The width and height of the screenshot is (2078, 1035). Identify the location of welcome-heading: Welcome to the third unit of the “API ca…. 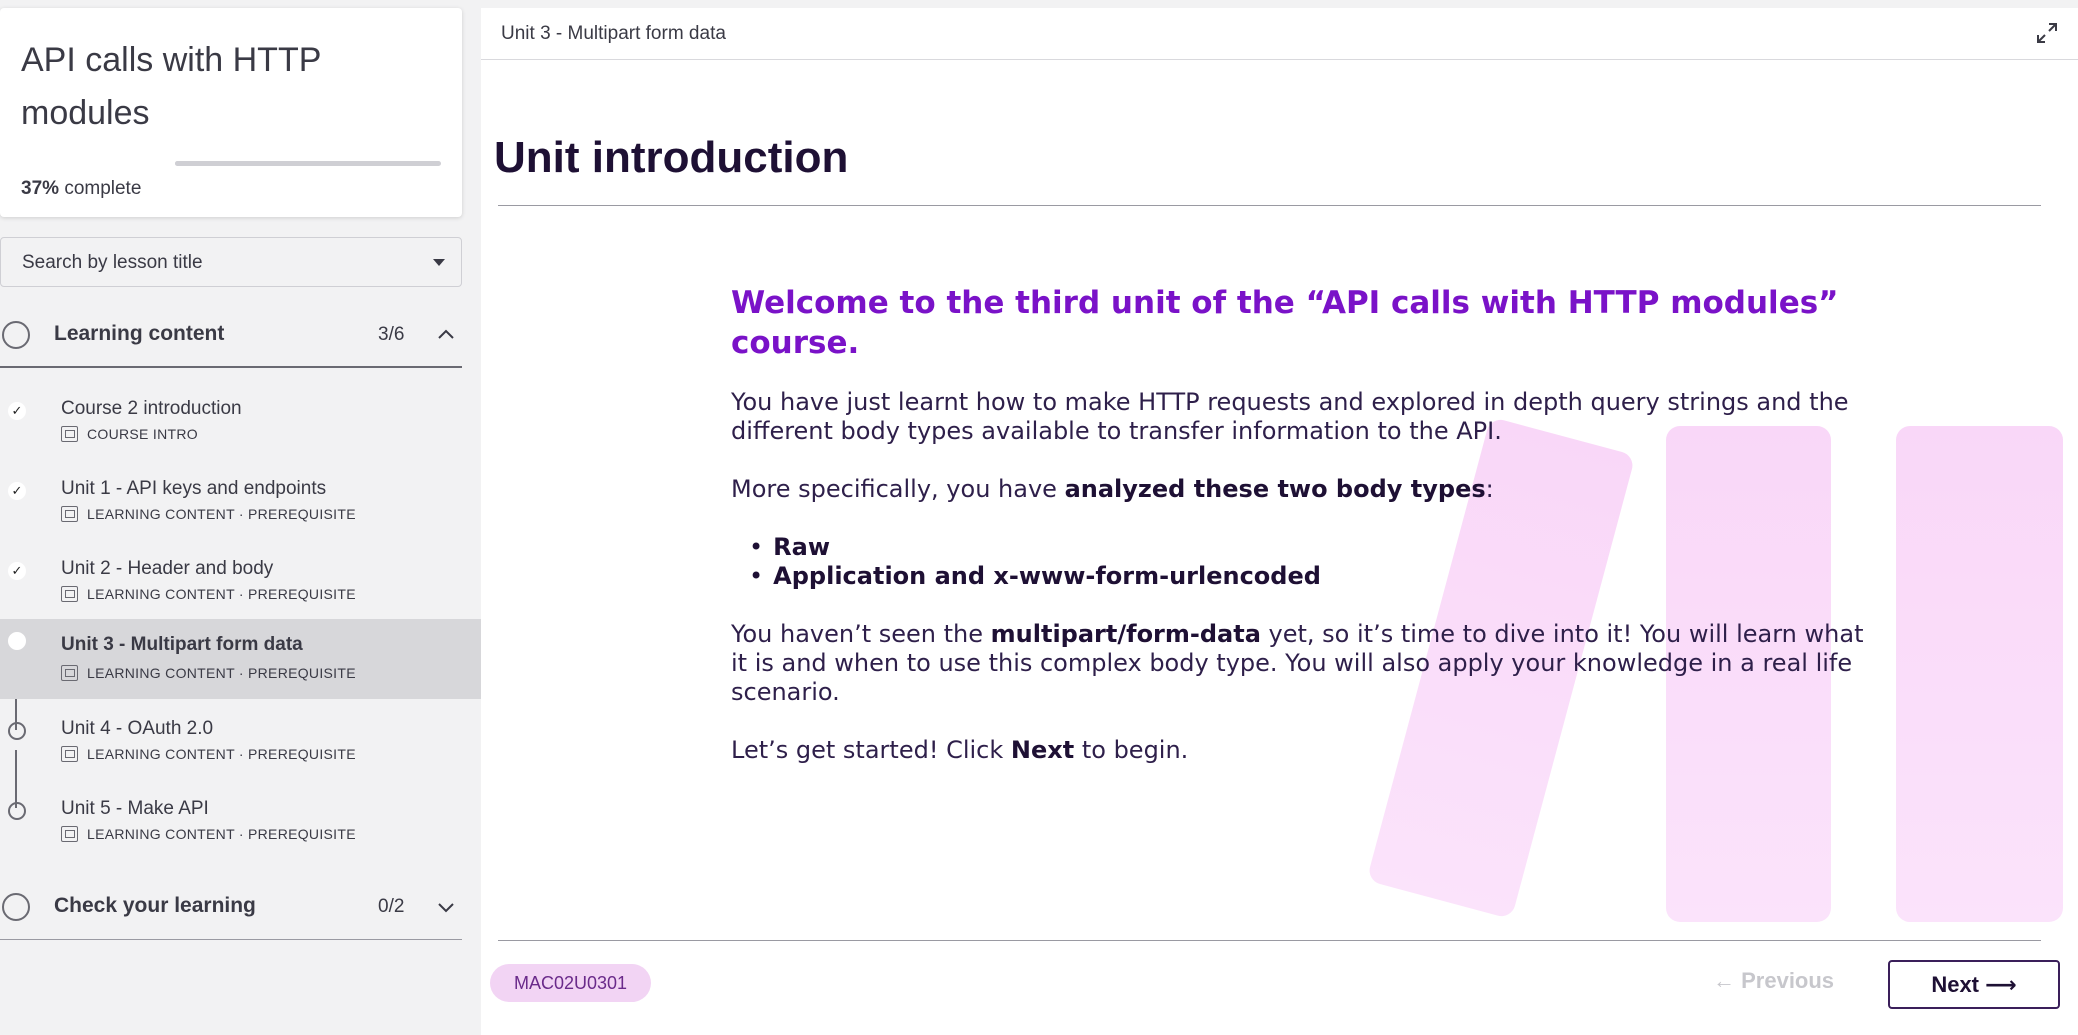
(1285, 323).